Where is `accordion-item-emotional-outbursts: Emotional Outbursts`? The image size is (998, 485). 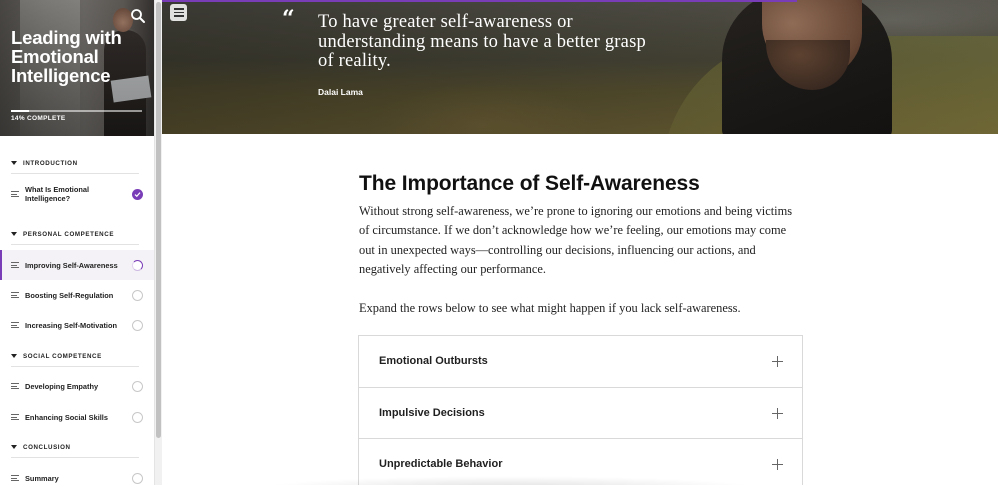 accordion-item-emotional-outbursts: Emotional Outbursts is located at coordinates (580, 362).